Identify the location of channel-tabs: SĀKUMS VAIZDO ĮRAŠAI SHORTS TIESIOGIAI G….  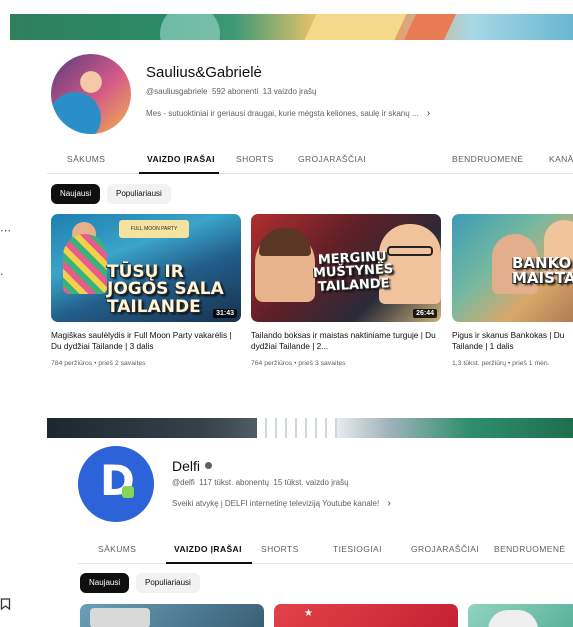
(325, 550).